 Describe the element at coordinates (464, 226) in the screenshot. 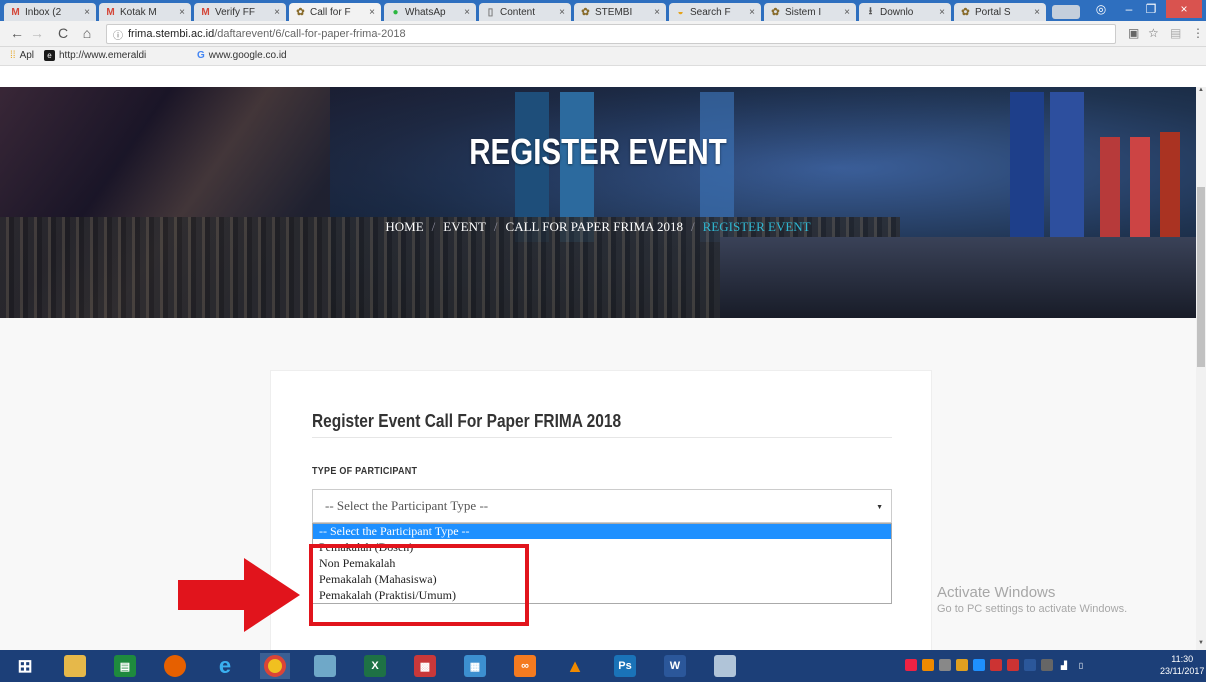

I see `breadcrumb-event: EVENT` at that location.